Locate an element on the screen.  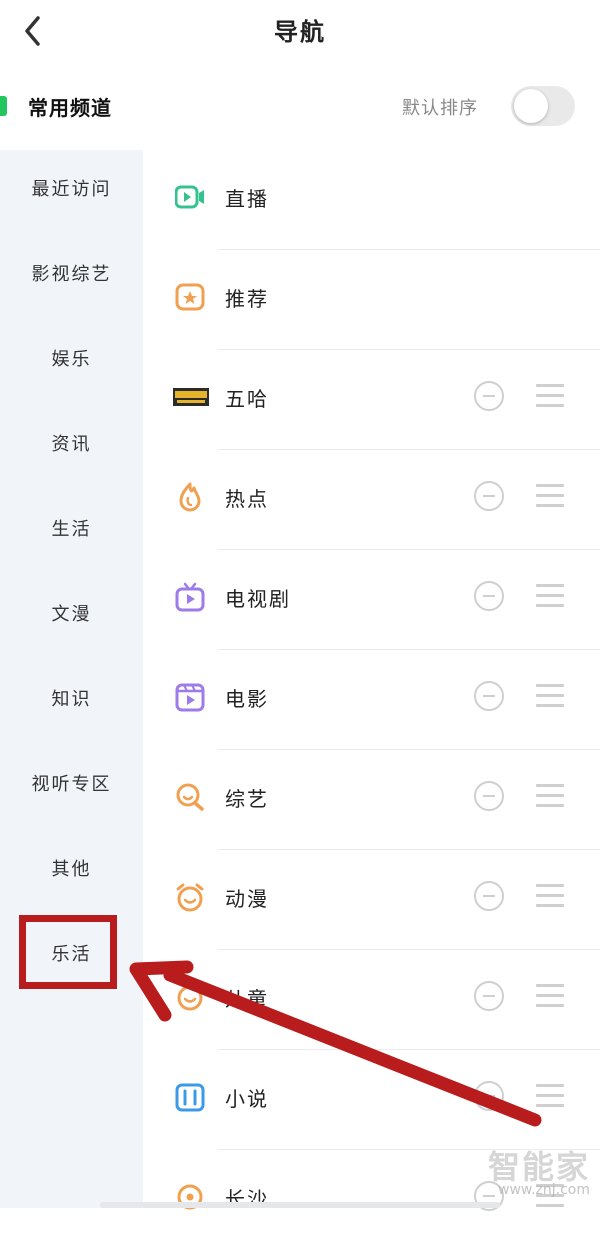
tv-icon is located at coordinates (190, 597).